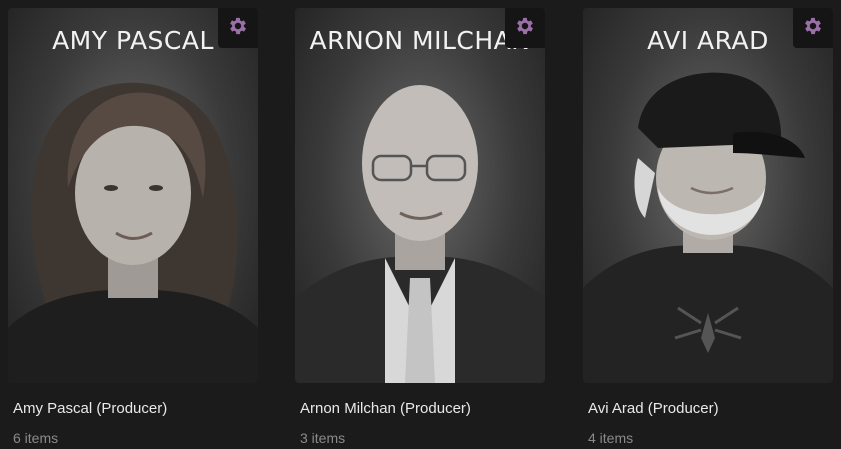 The width and height of the screenshot is (841, 449). I want to click on card-title: Amy Pascal (Producer), so click(90, 408).